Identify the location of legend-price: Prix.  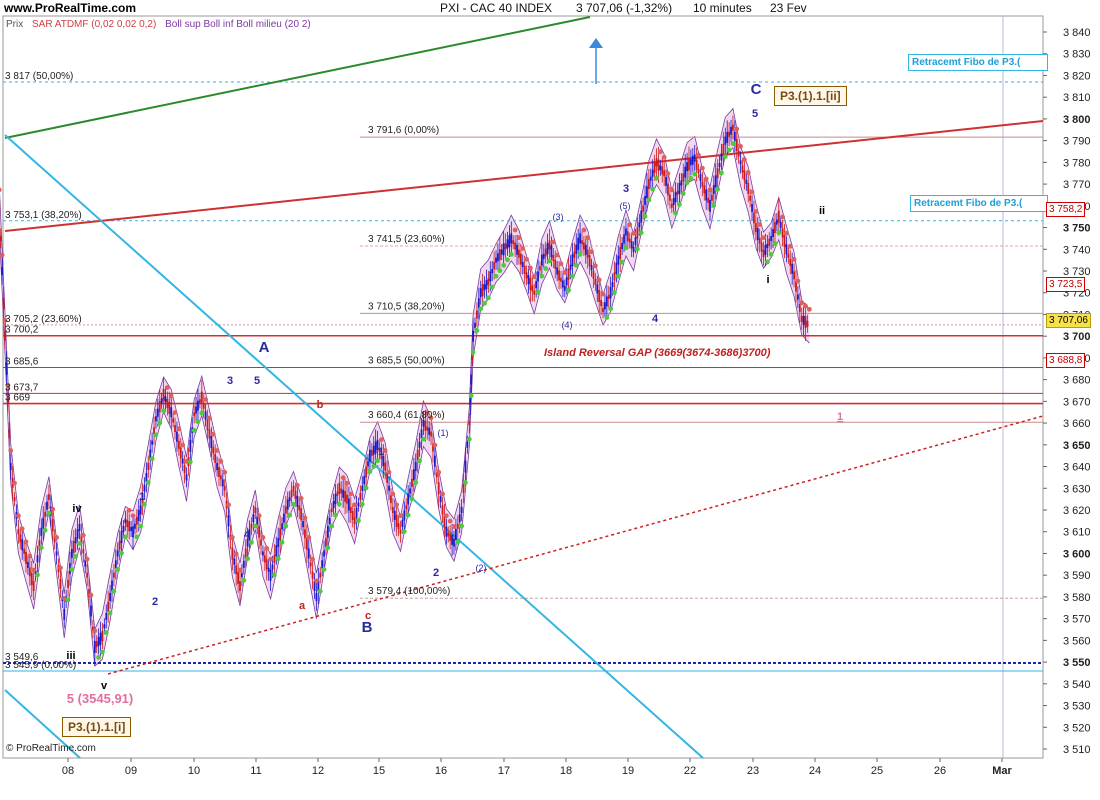
(14, 24).